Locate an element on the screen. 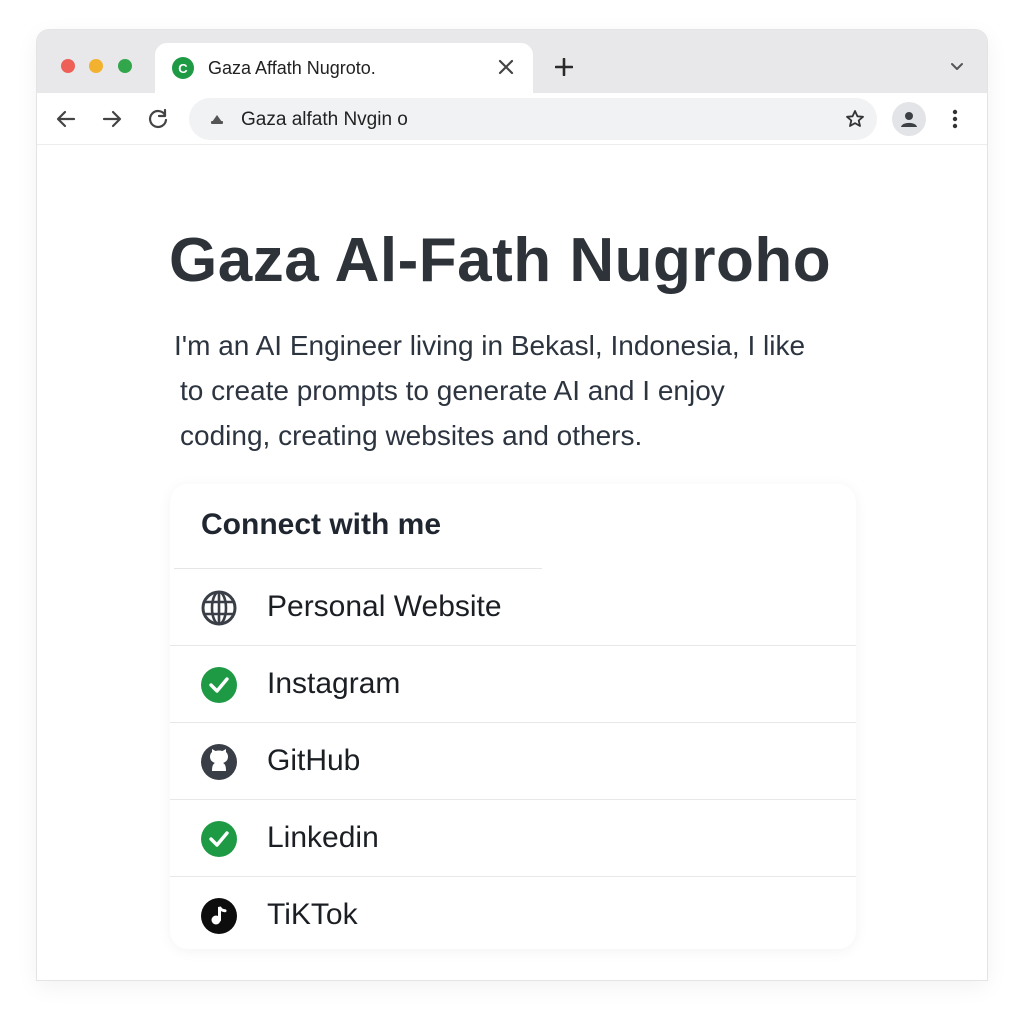  github-icon is located at coordinates (219, 762).